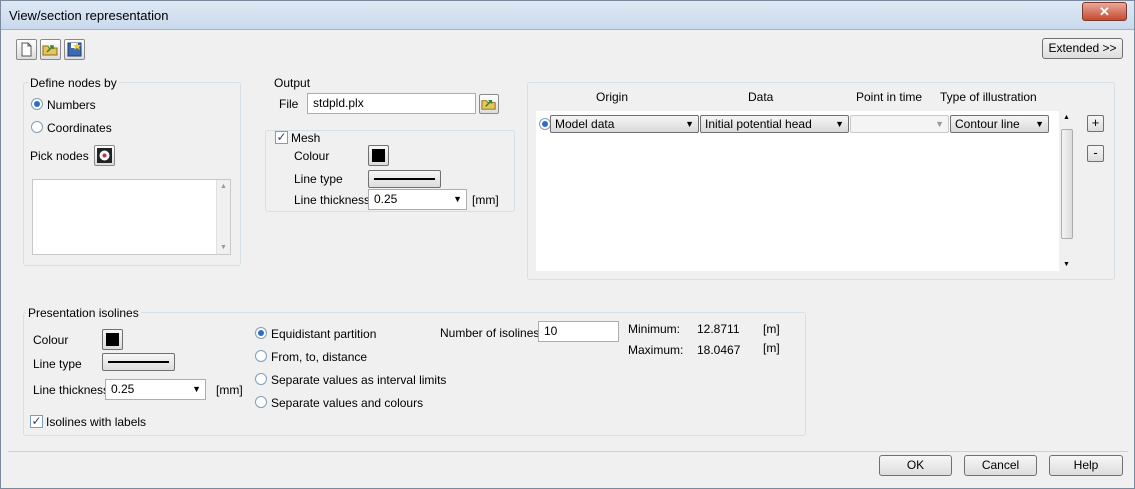 The width and height of the screenshot is (1135, 489). What do you see at coordinates (1095, 123) in the screenshot?
I see `add-row-button: +` at bounding box center [1095, 123].